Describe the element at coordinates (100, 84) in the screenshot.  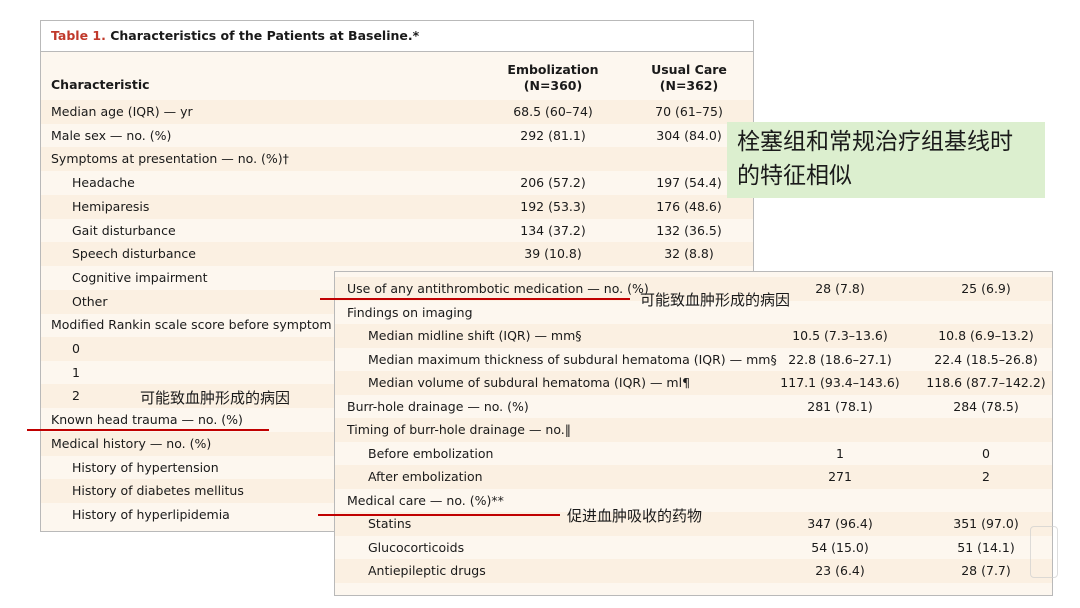
I see `col-header-characteristic: Characteristic` at that location.